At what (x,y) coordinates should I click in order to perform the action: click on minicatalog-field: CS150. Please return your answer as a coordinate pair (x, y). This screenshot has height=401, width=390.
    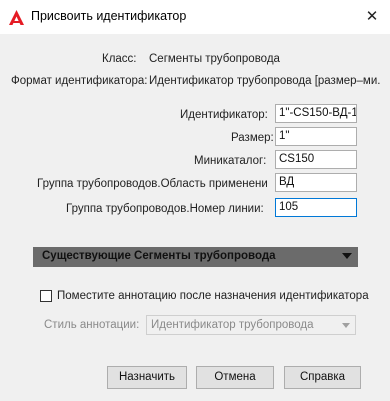
    Looking at the image, I should click on (316, 159).